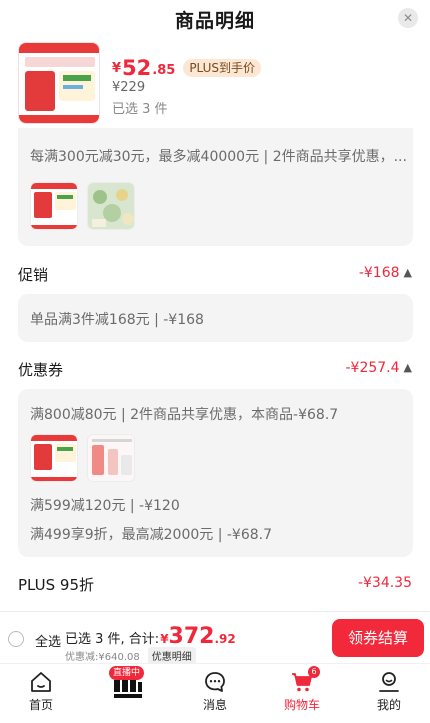 Image resolution: width=430 pixels, height=723 pixels. I want to click on live-badge: 直播中, so click(127, 673).